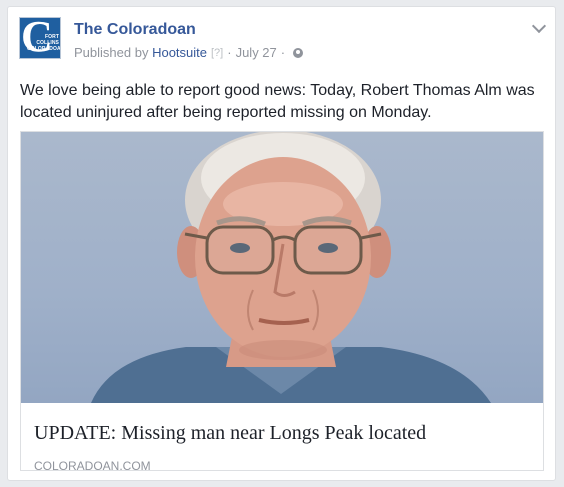 This screenshot has width=564, height=487. I want to click on page-avatar: C FORT COLLINS COLORADOAN, so click(40, 38).